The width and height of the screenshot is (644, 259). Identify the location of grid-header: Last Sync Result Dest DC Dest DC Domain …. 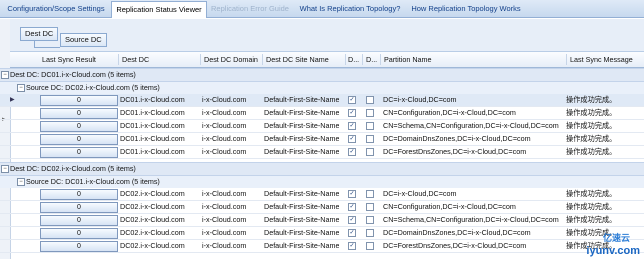
(327, 60).